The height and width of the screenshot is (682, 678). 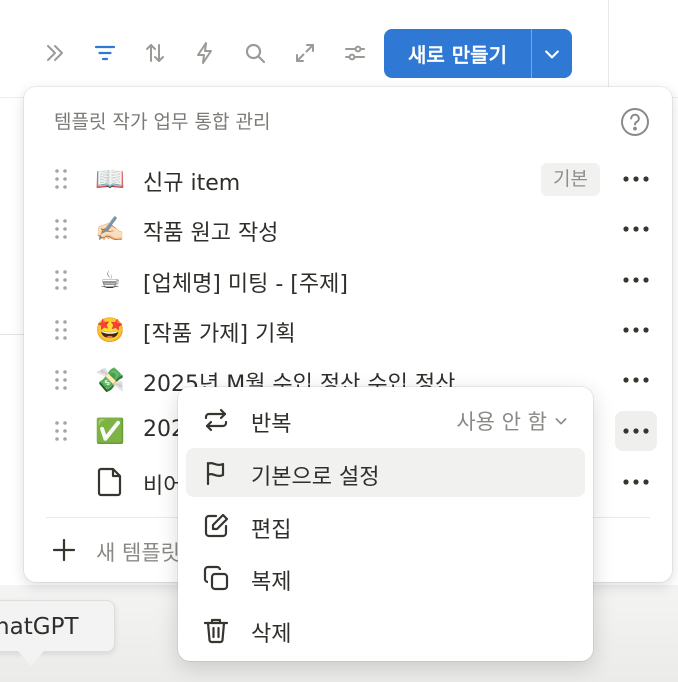 I want to click on repeat-value-select: 사용 안 함, so click(x=512, y=421).